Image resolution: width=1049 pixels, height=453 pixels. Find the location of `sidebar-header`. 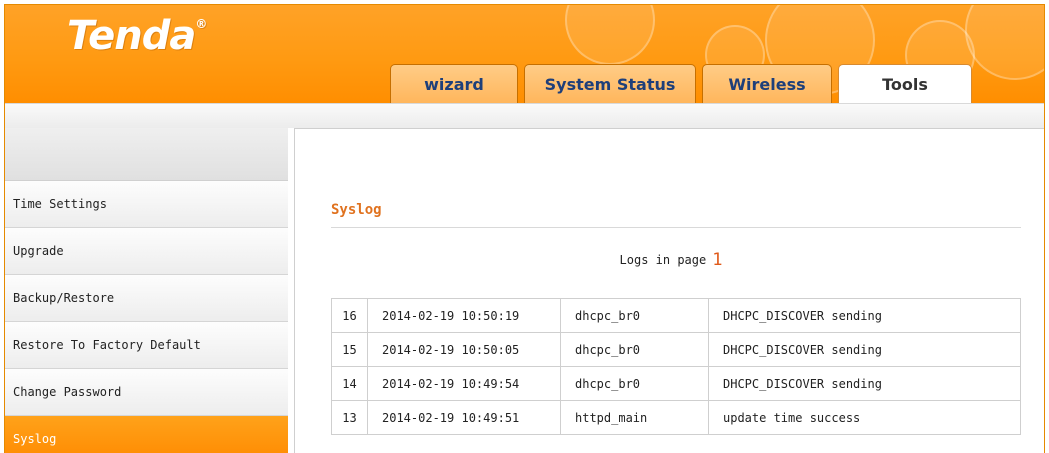

sidebar-header is located at coordinates (146, 154).